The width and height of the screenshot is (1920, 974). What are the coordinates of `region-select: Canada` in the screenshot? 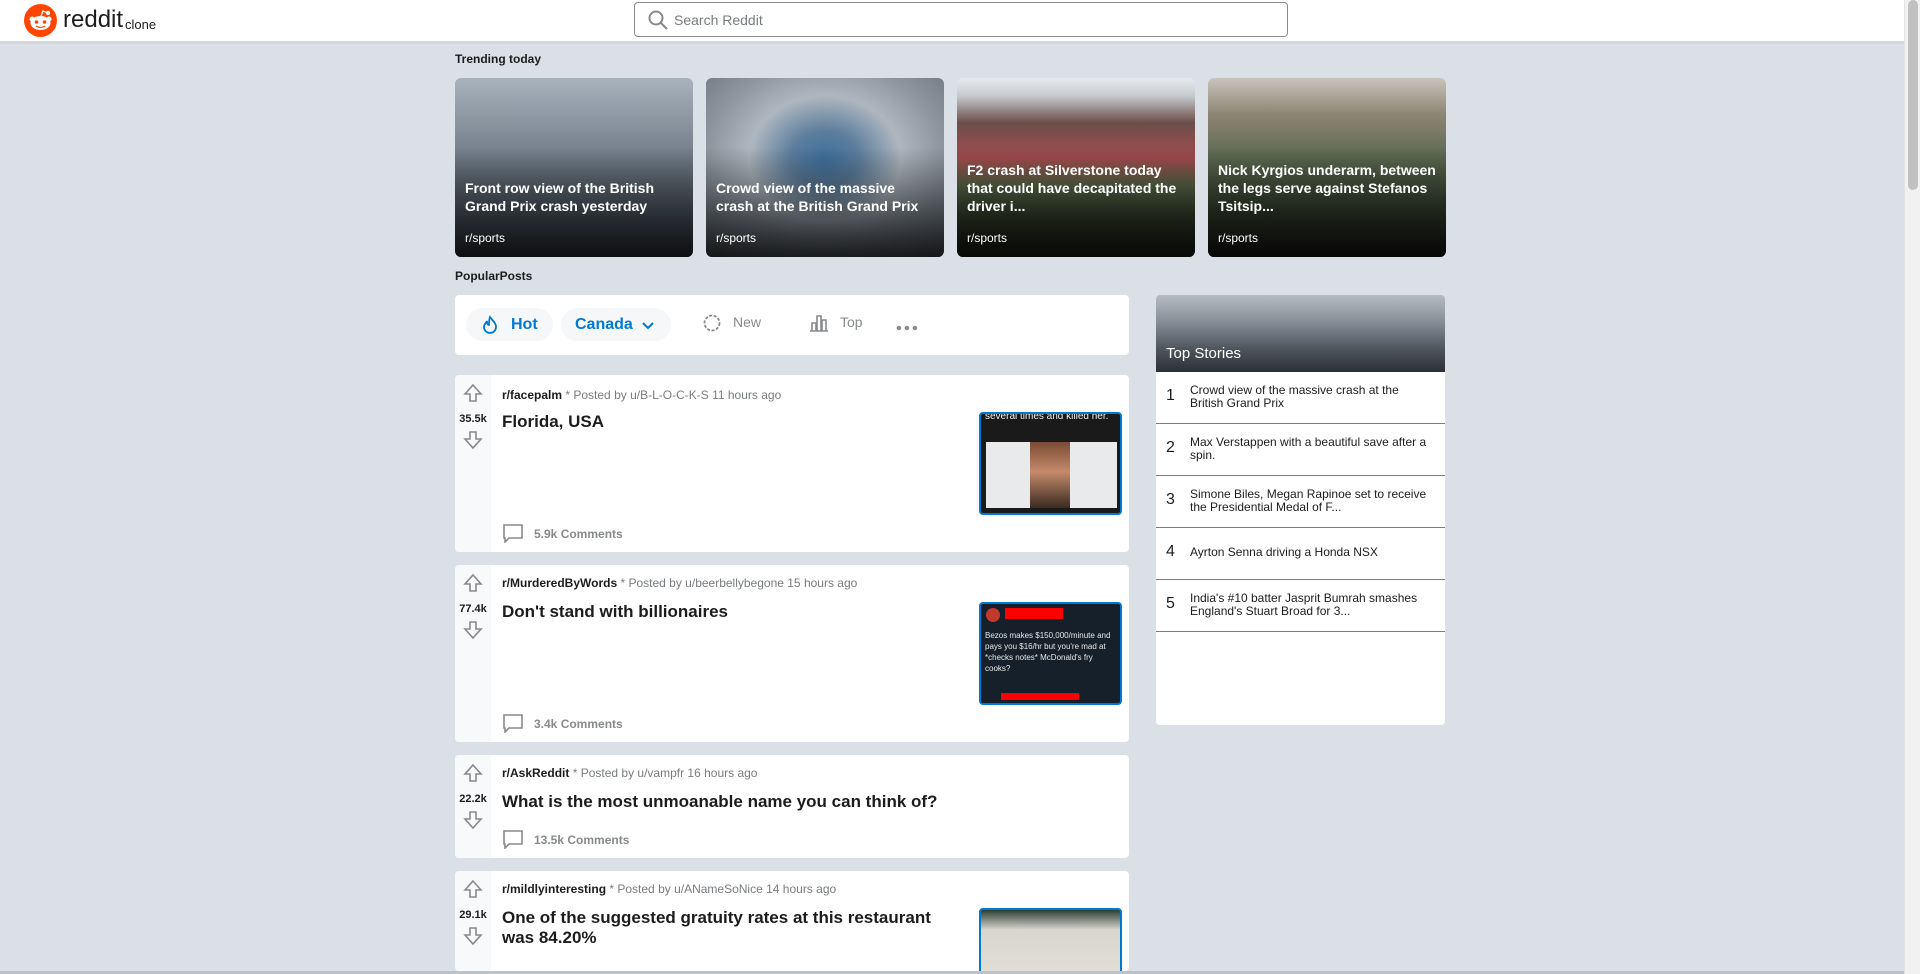 It's located at (616, 324).